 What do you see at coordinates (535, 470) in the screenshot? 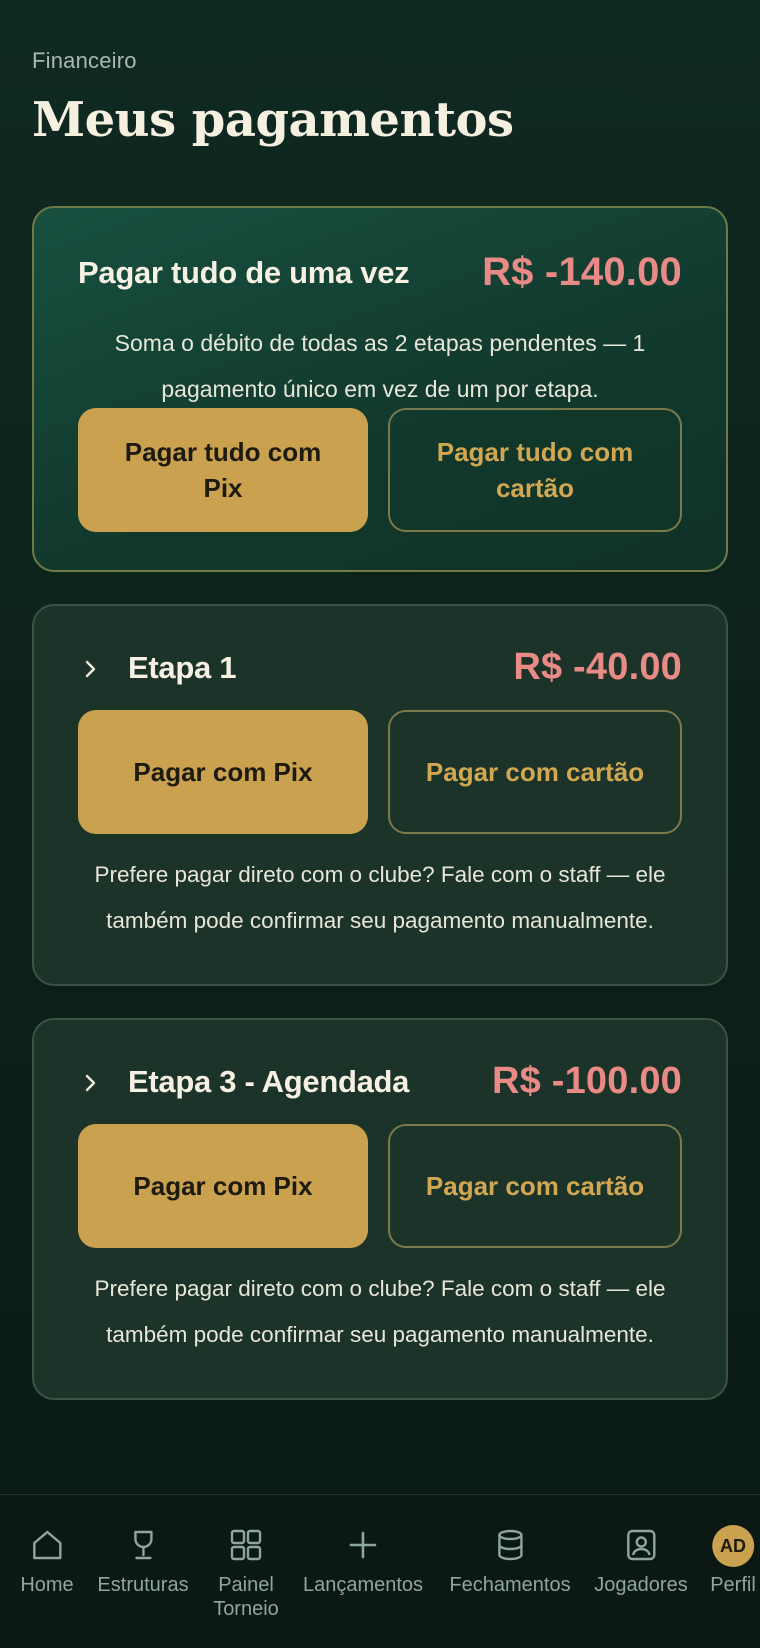
I see `pay-all-card-button: Pagar tudo com cartão` at bounding box center [535, 470].